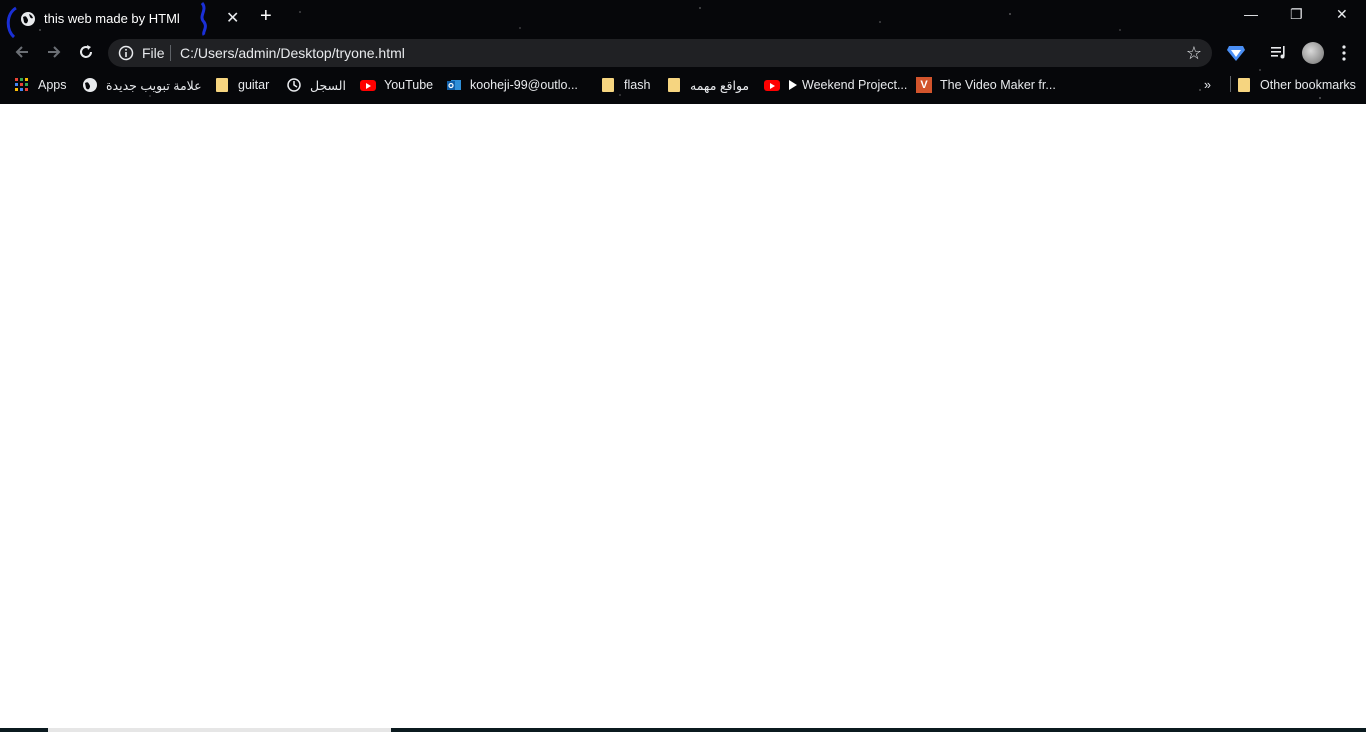 This screenshot has height=732, width=1366. What do you see at coordinates (409, 85) in the screenshot?
I see `bookmark-label: YouTube` at bounding box center [409, 85].